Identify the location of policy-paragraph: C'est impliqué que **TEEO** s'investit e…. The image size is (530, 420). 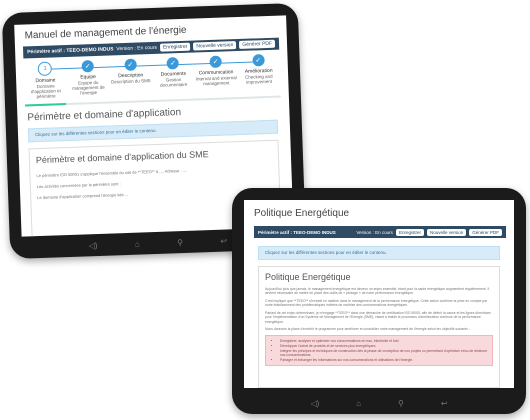
(376, 303).